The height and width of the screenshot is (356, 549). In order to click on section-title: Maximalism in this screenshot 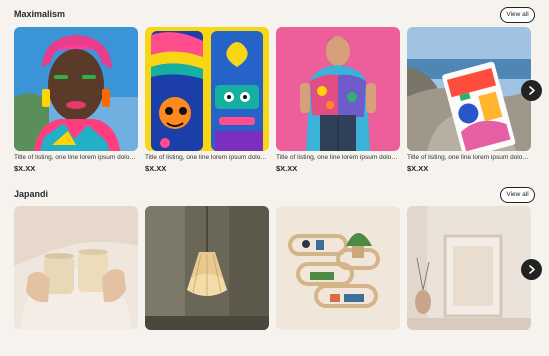, I will do `click(40, 14)`.